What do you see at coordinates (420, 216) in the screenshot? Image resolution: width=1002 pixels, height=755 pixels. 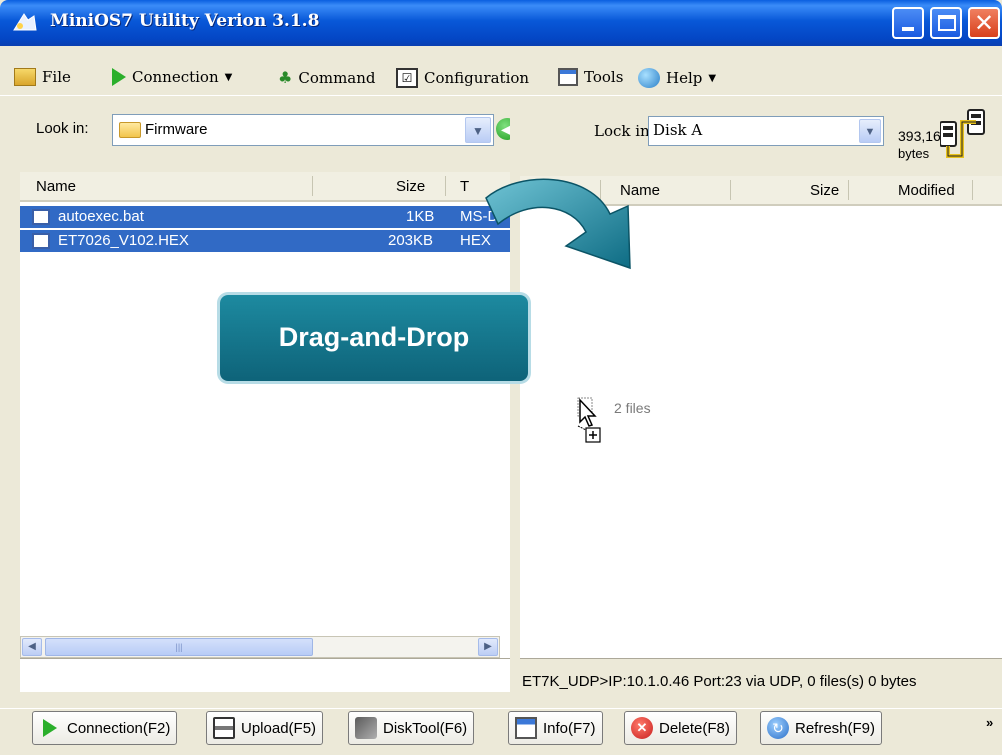 I see `file-size: 1KB` at bounding box center [420, 216].